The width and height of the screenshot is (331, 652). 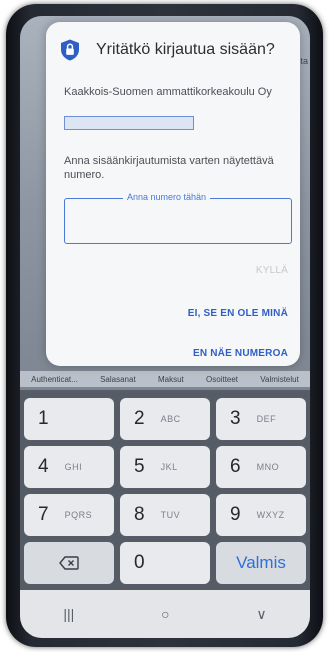 I want to click on dialog-header: Yritätkö kirjautua sisään?, so click(x=166, y=50).